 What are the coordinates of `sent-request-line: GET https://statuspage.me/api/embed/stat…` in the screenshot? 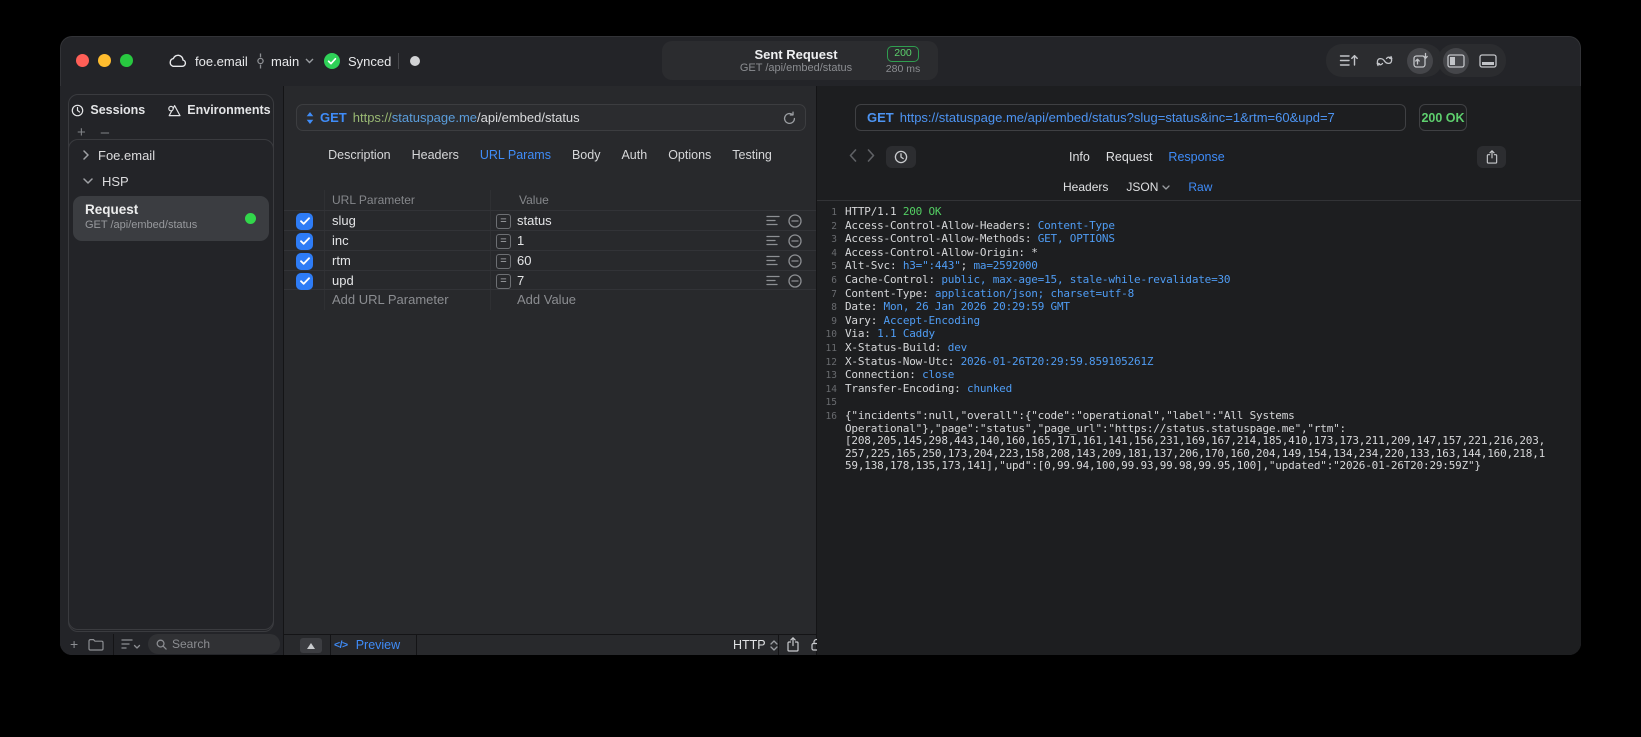 It's located at (1130, 117).